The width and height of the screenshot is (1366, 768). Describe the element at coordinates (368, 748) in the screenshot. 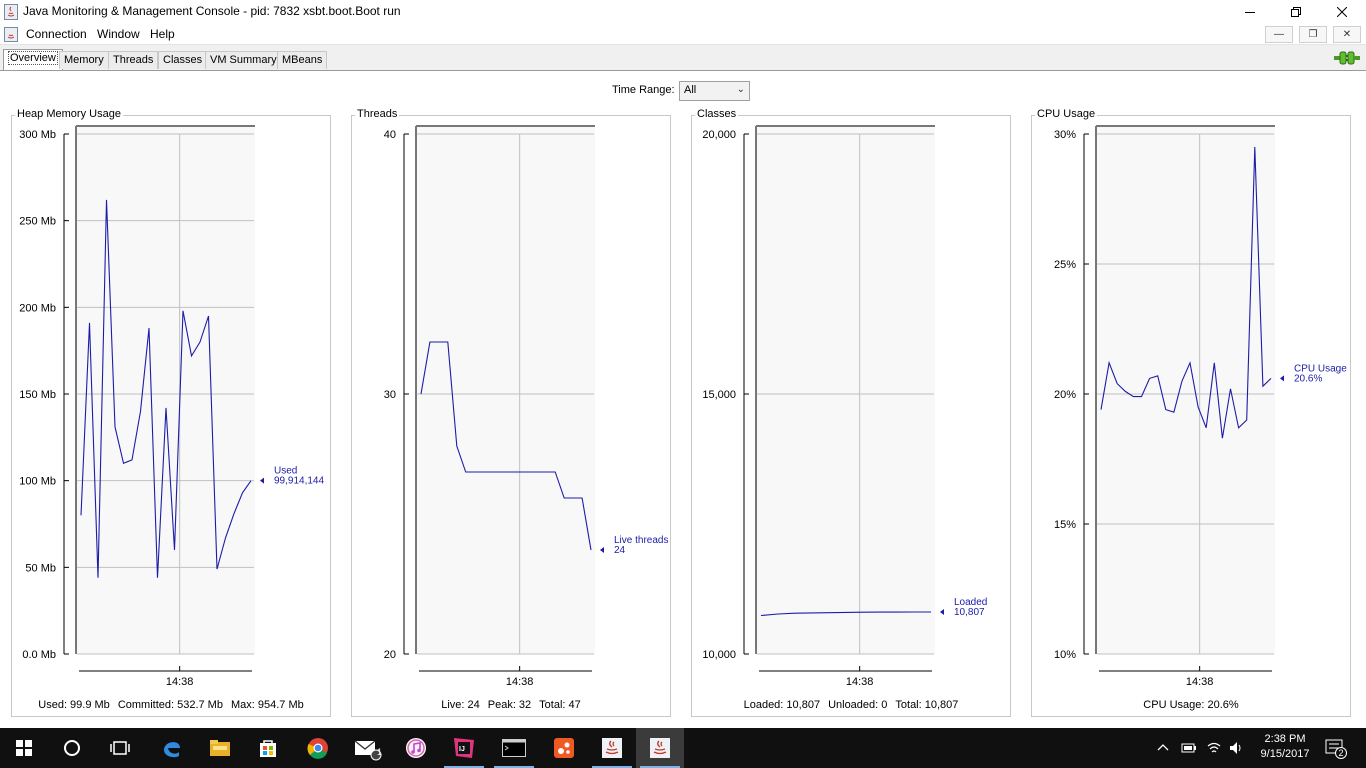

I see `mail-button: 1` at that location.